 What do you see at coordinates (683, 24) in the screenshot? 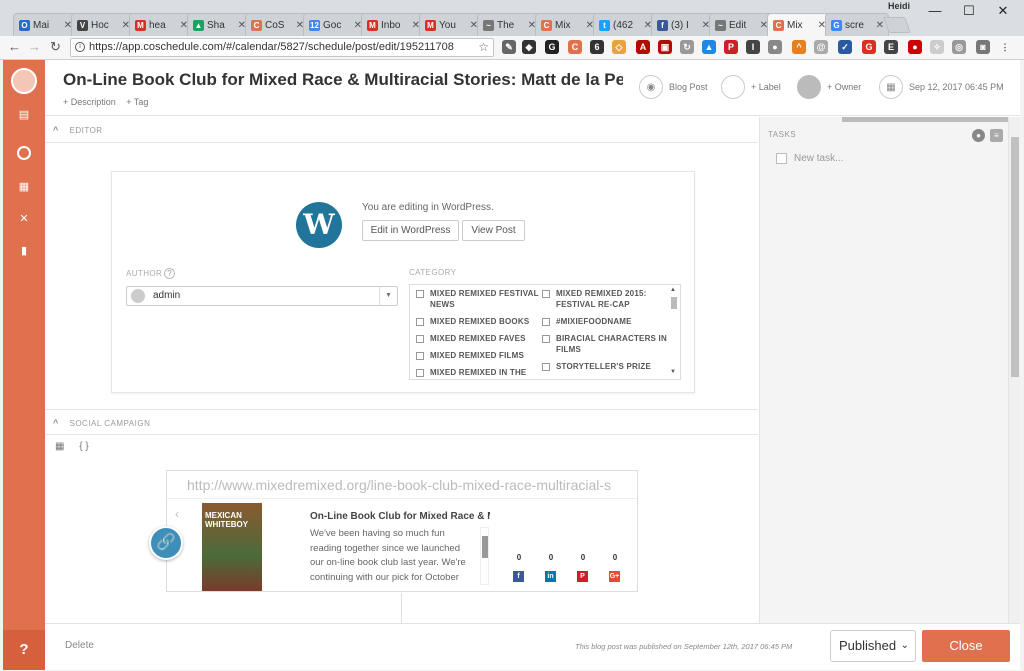
I see `browser-tab: f (3) I ✕` at bounding box center [683, 24].